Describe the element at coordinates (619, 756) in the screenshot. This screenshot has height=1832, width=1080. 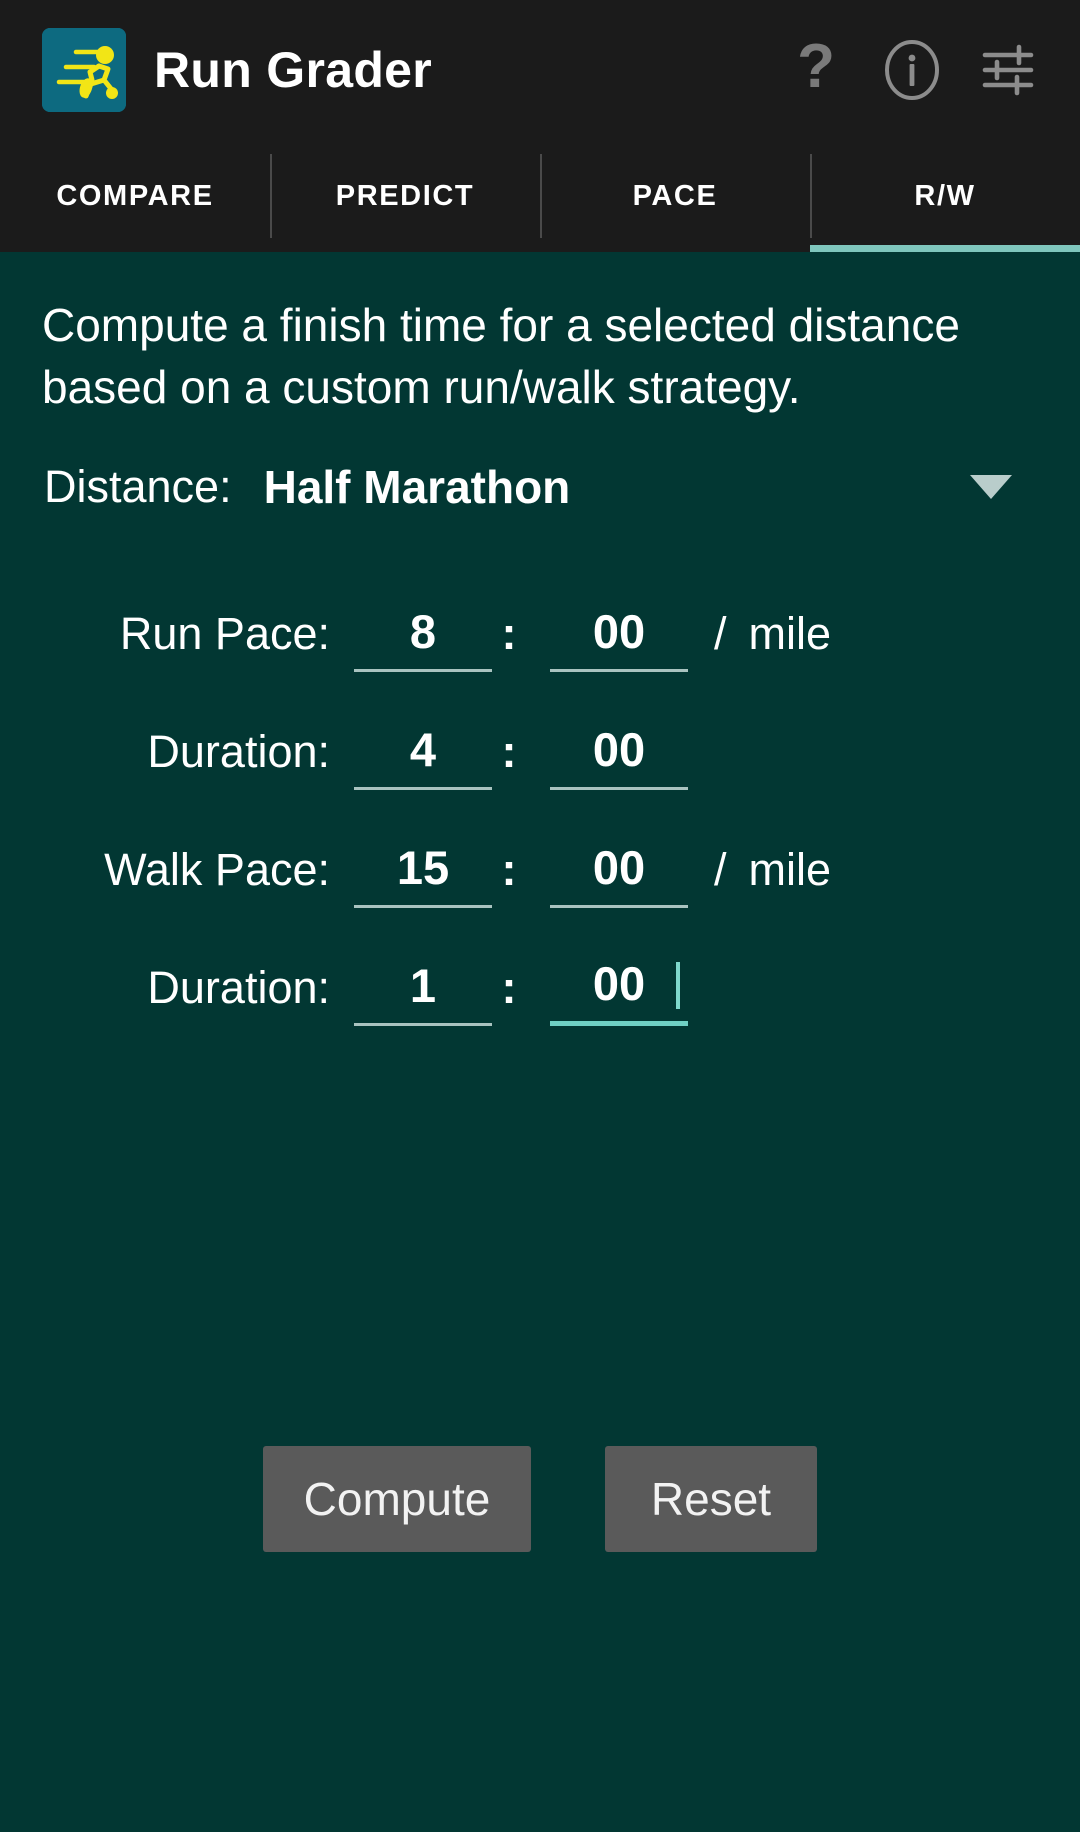
I see `run-duration-seconds-input: 00` at that location.